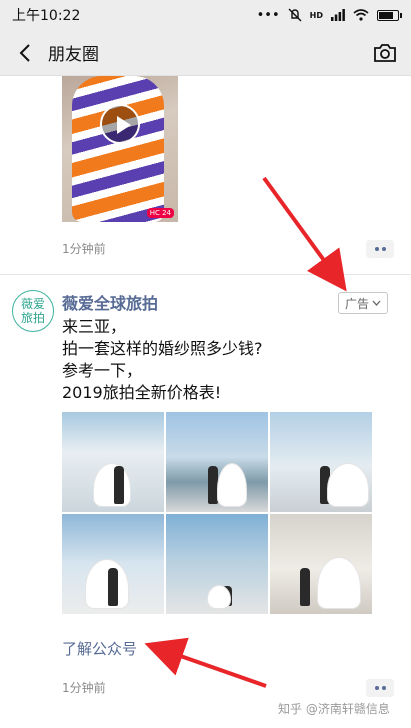 This screenshot has height=728, width=411. I want to click on ad-label: 广告, so click(356, 303).